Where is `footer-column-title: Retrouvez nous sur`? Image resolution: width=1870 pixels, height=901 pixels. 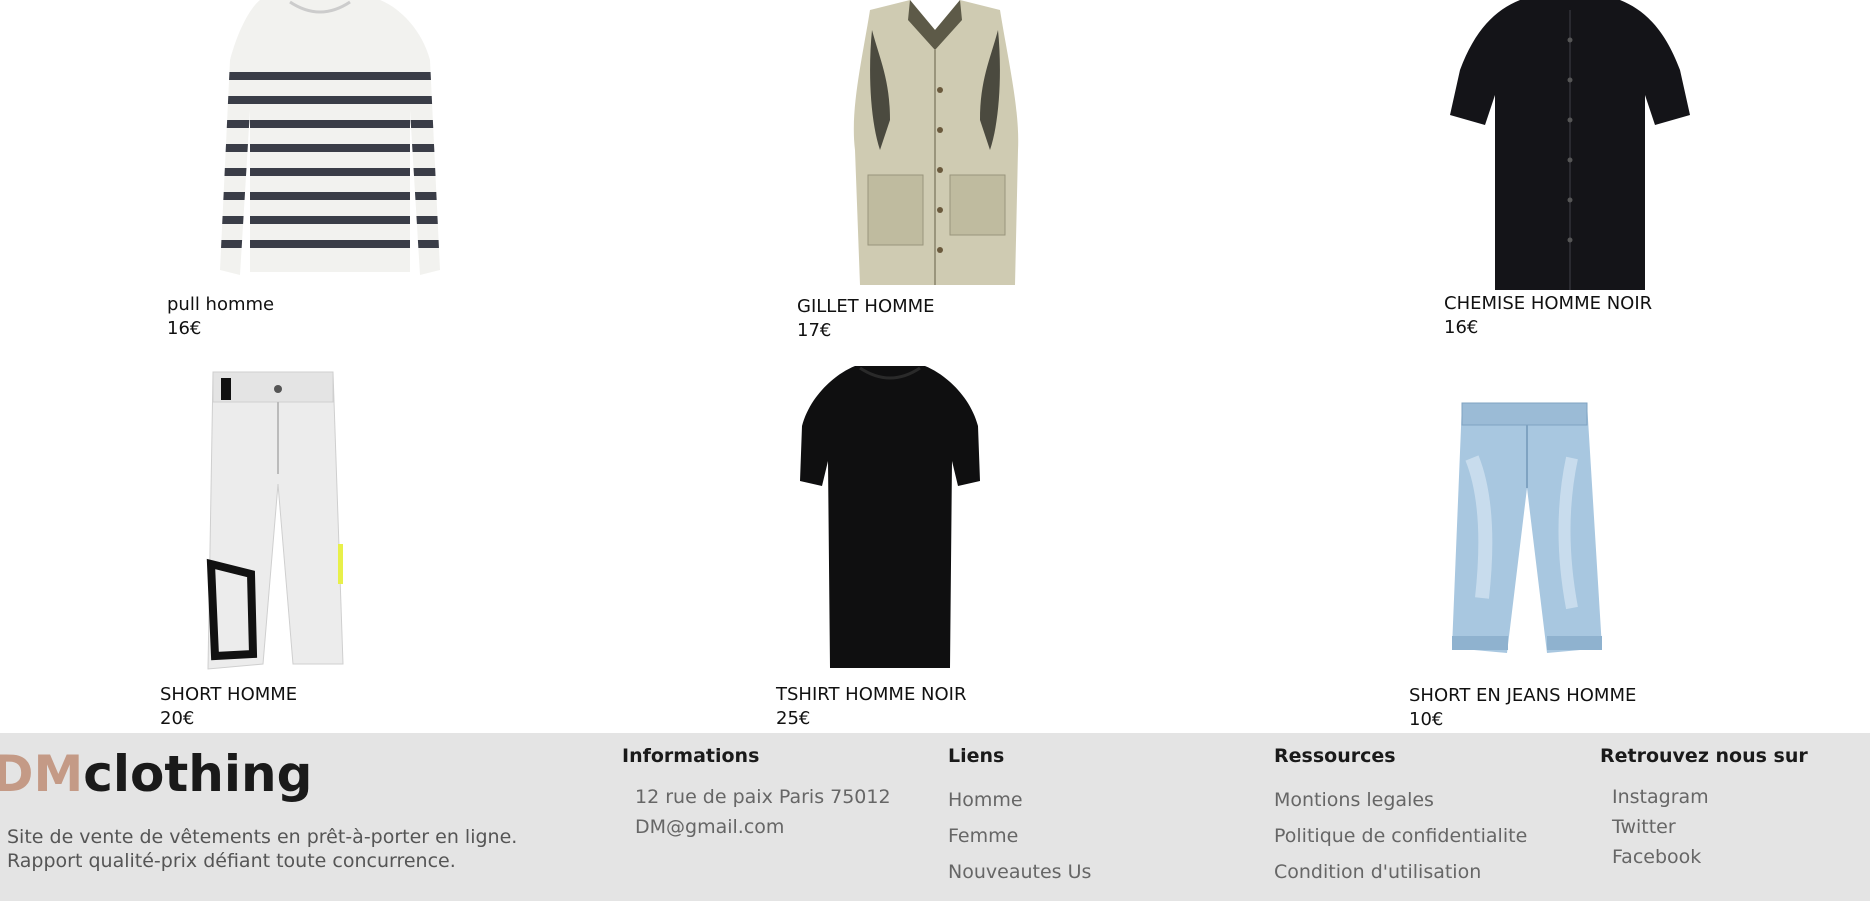 footer-column-title: Retrouvez nous sur is located at coordinates (1704, 756).